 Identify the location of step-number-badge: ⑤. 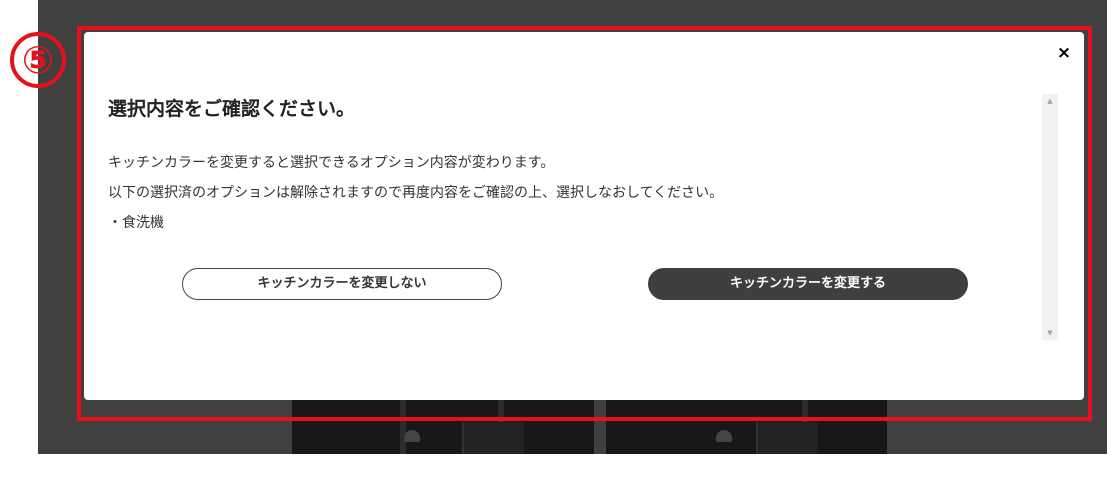
(38, 60).